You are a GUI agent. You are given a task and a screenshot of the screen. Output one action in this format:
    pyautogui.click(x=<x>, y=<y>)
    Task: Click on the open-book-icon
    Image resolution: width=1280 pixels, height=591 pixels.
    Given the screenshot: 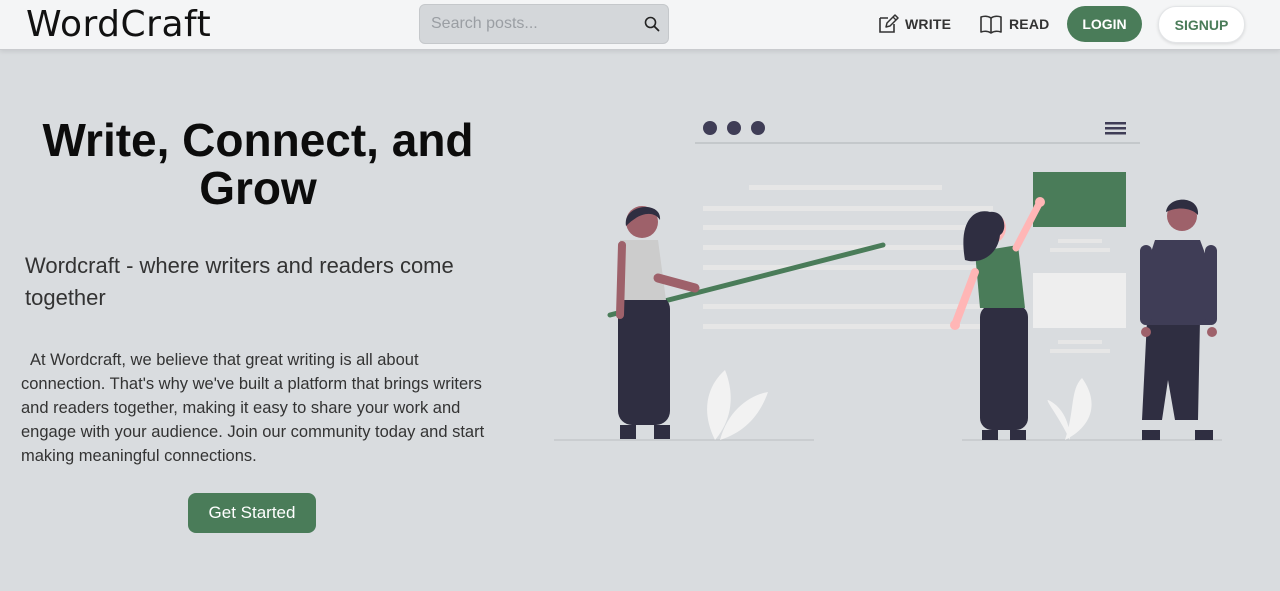 What is the action you would take?
    pyautogui.click(x=991, y=24)
    